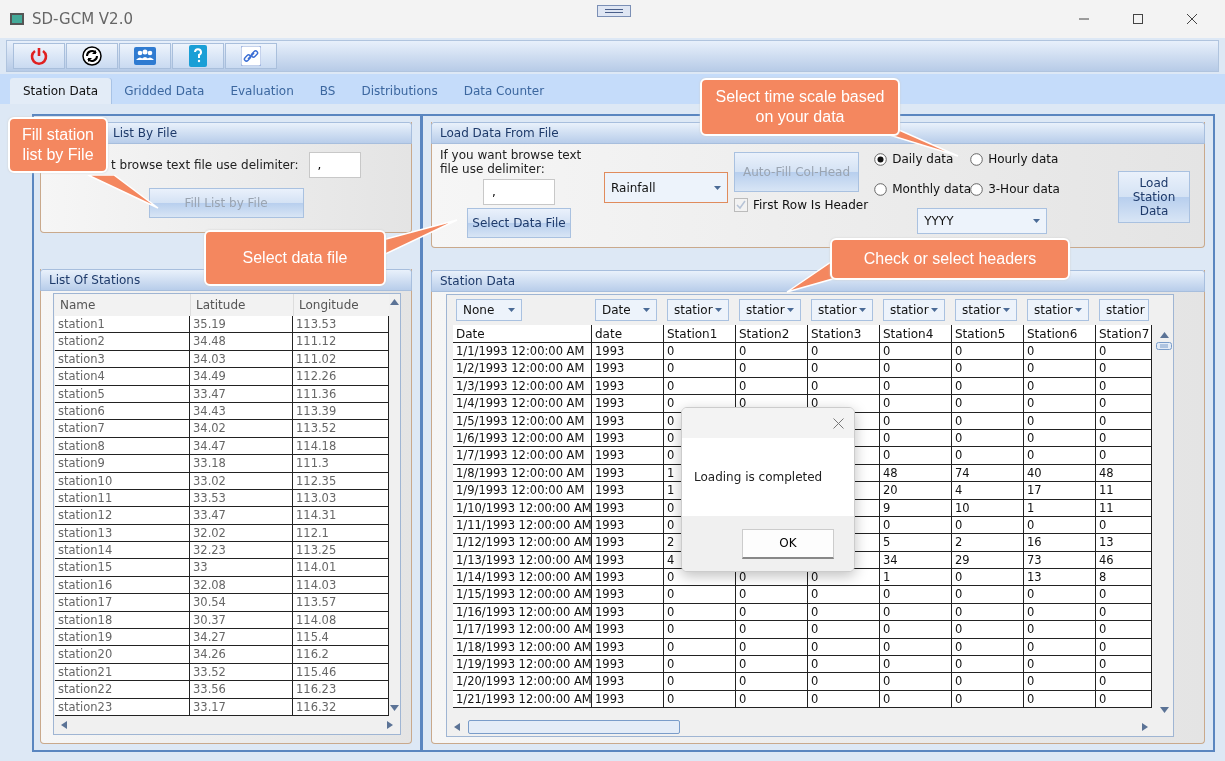 Image resolution: width=1225 pixels, height=761 pixels. Describe the element at coordinates (341, 342) in the screenshot. I see `table-cell: 111.12` at that location.